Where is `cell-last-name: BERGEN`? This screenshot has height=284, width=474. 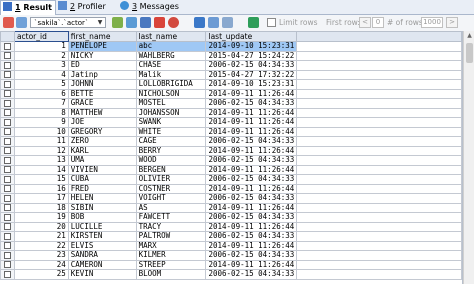 cell-last-name: BERGEN is located at coordinates (171, 169).